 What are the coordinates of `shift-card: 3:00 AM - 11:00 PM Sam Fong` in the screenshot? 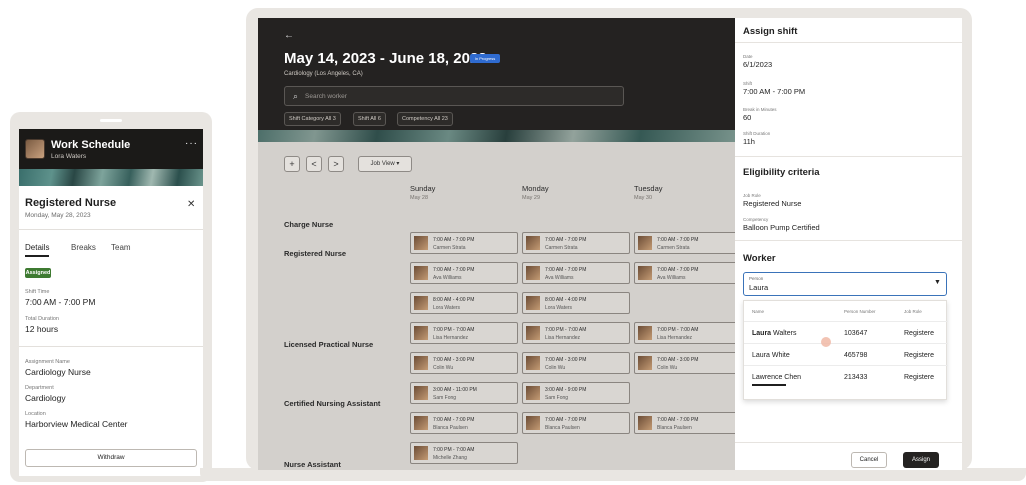 It's located at (464, 393).